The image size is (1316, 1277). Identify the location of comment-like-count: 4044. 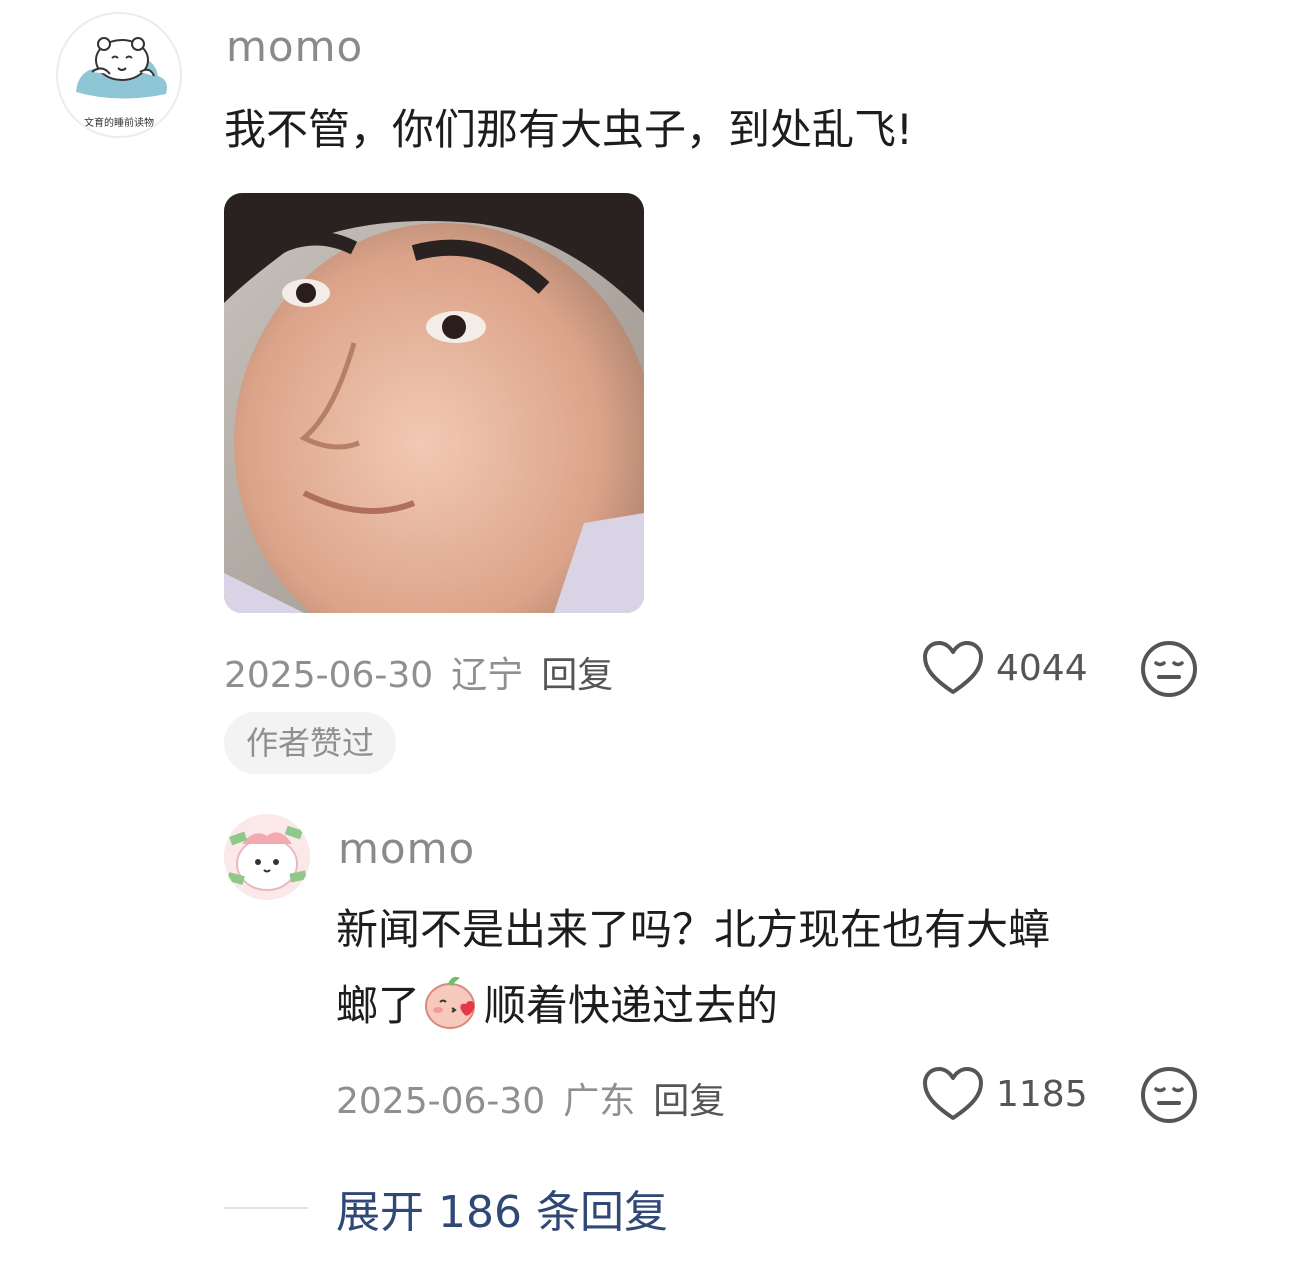
(1042, 668).